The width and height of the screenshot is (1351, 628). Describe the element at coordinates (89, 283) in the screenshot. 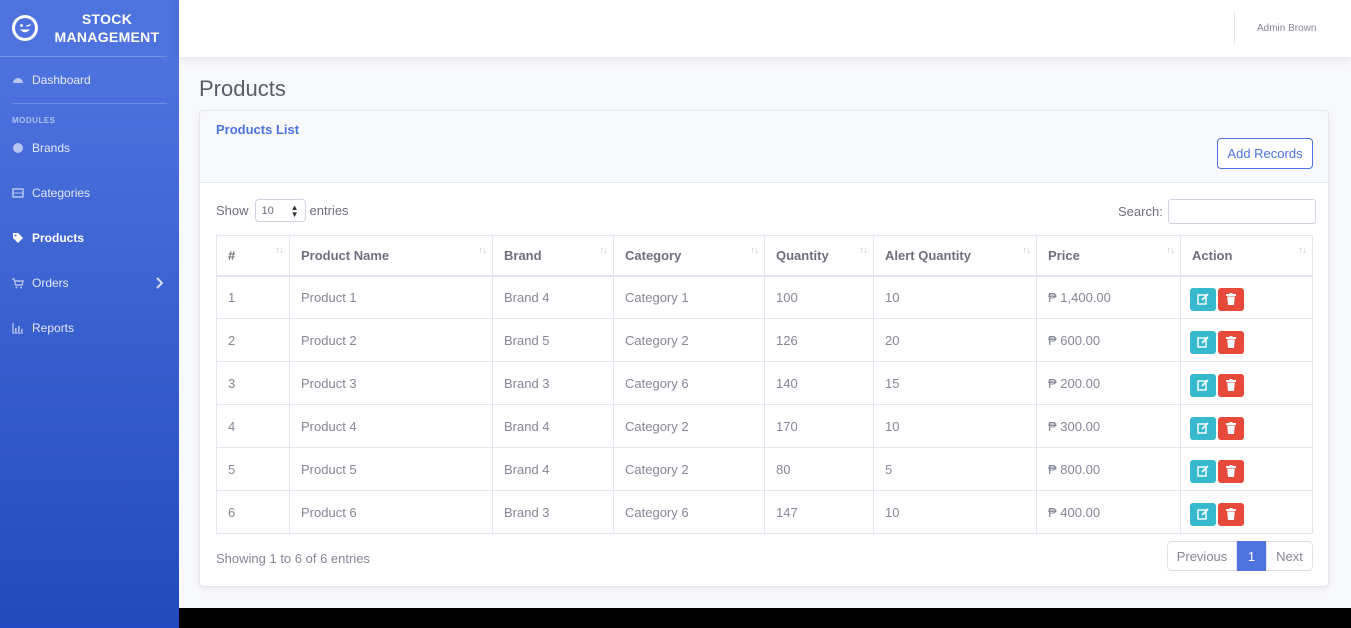

I see `sidebar-item-orders: Orders` at that location.